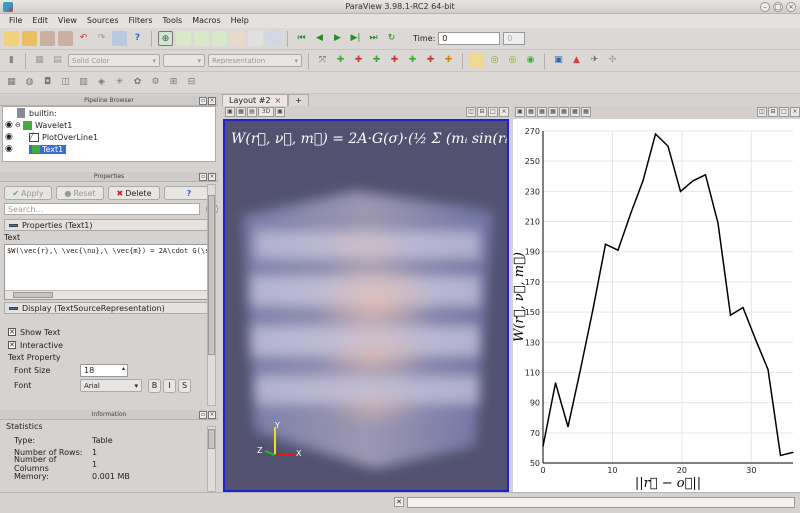 The image size is (800, 513). Describe the element at coordinates (103, 21) in the screenshot. I see `menu-sources: Sources` at that location.